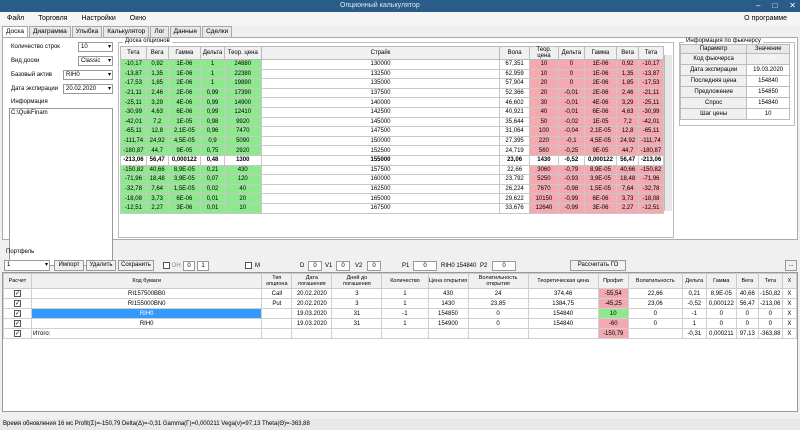 The image size is (800, 430). What do you see at coordinates (212, 122) in the screenshot?
I see `board-cell: 0,98` at bounding box center [212, 122].